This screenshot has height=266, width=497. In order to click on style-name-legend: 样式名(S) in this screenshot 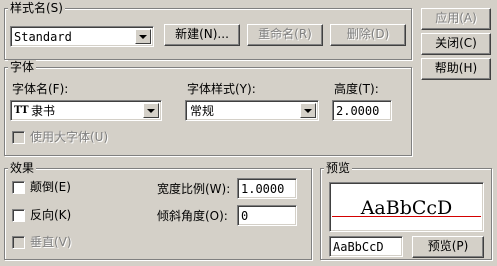, I will do `click(36, 8)`.